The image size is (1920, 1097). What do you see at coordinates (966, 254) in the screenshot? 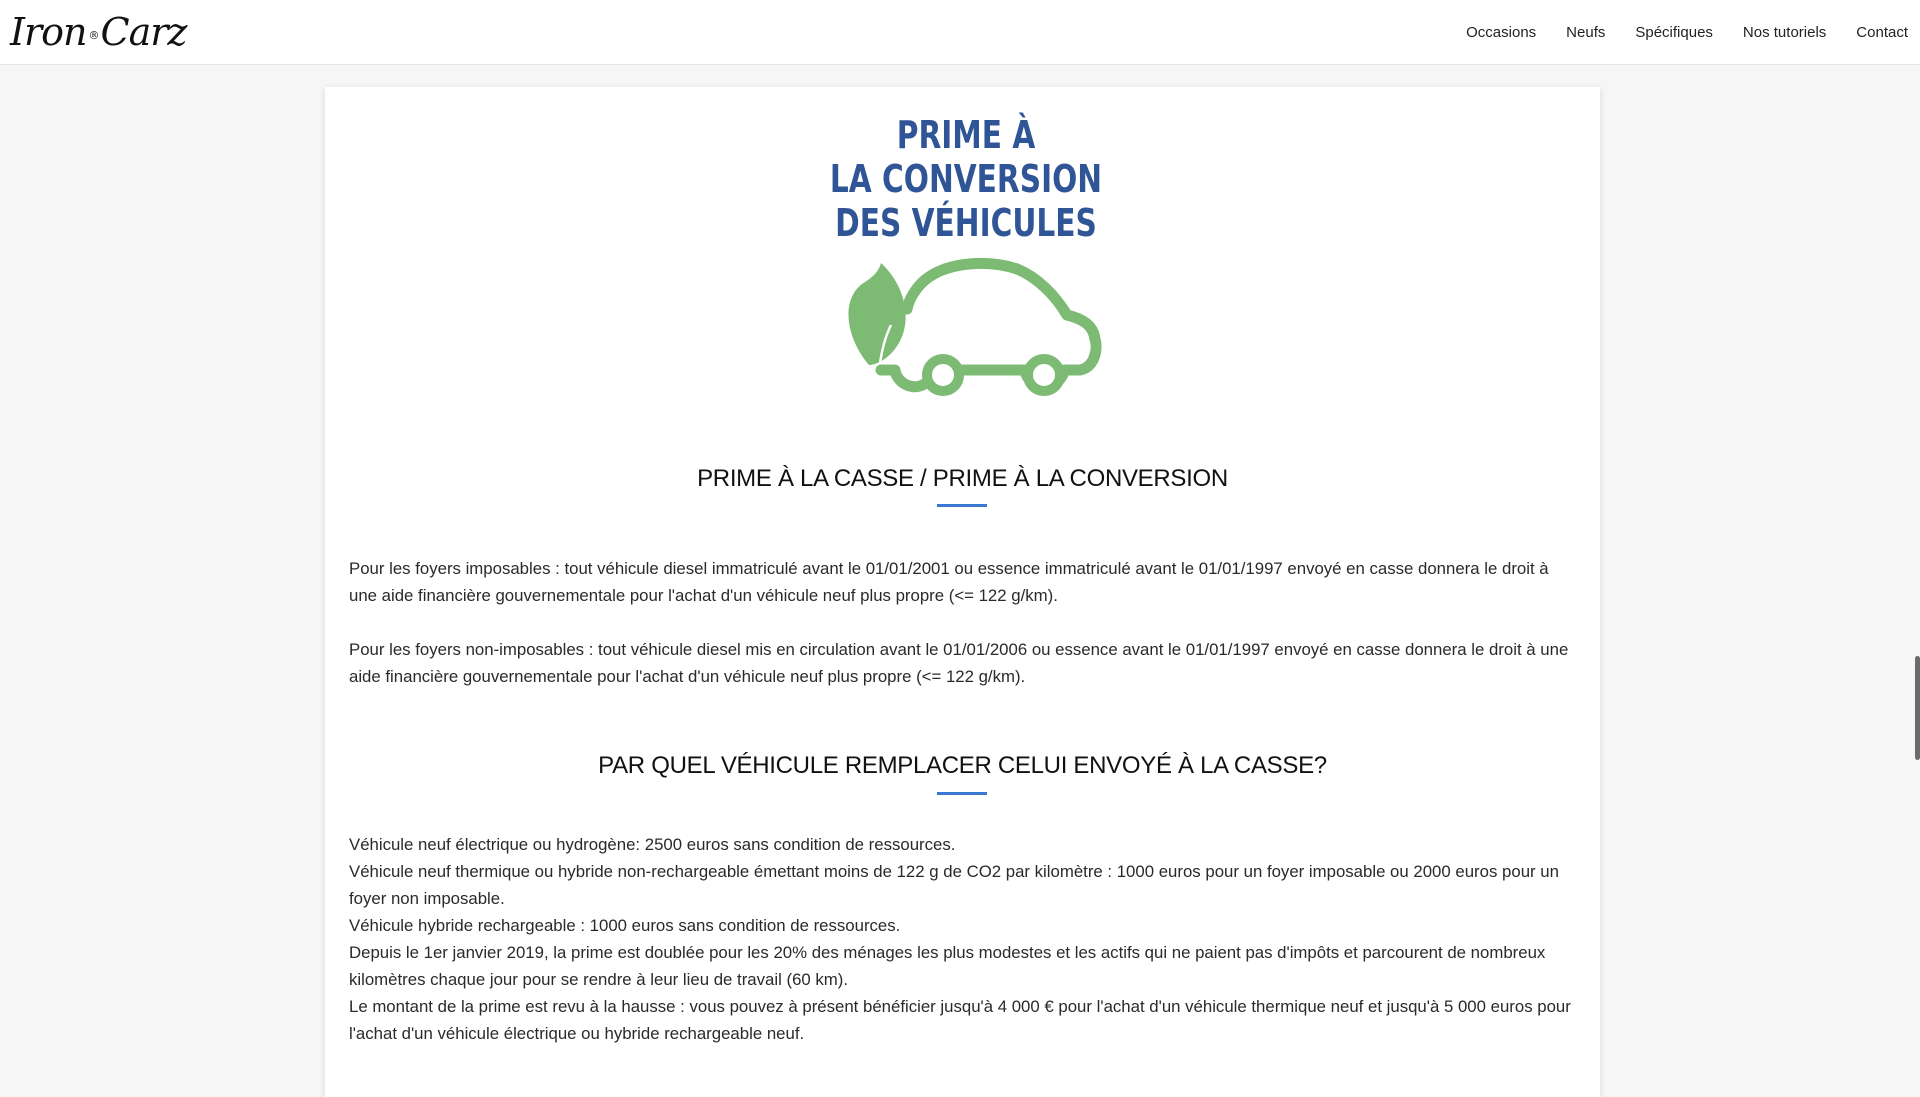
I see `banner-graphic: PRIME À LA CONVERSION DES VÉHICULES` at bounding box center [966, 254].